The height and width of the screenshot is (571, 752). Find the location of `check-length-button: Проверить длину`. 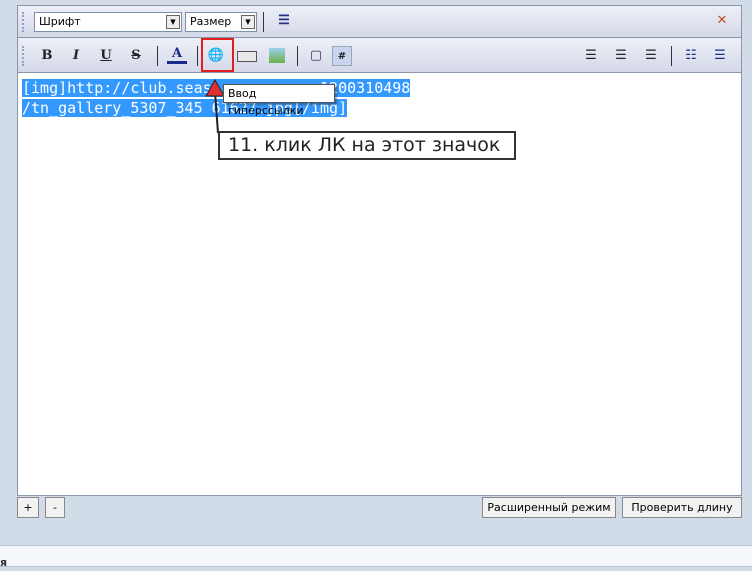

check-length-button: Проверить длину is located at coordinates (682, 507).